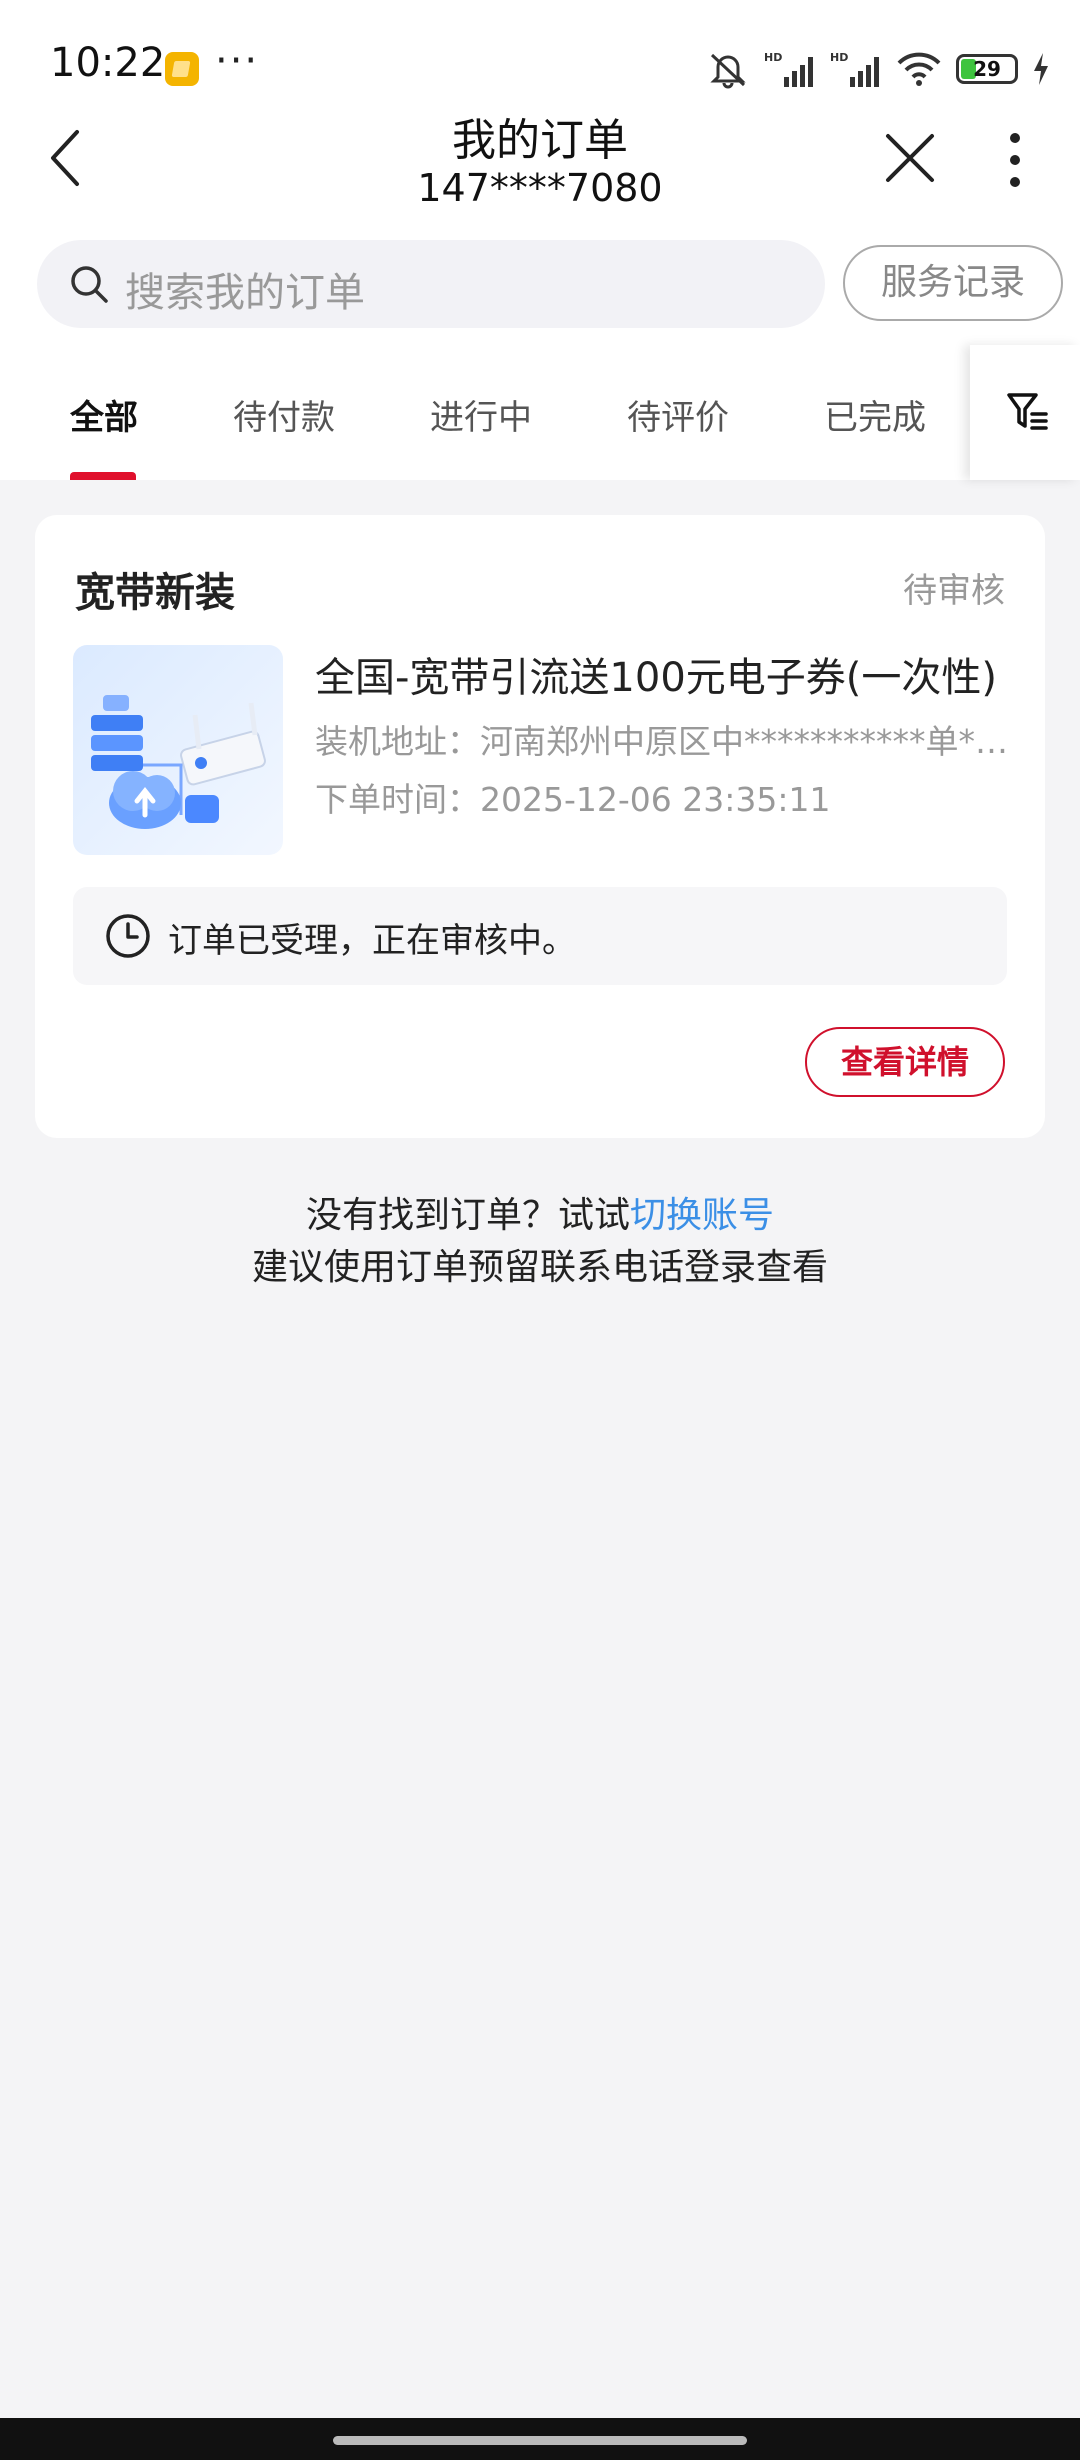 The image size is (1080, 2460). Describe the element at coordinates (954, 591) in the screenshot. I see `order-status: 待审核` at that location.